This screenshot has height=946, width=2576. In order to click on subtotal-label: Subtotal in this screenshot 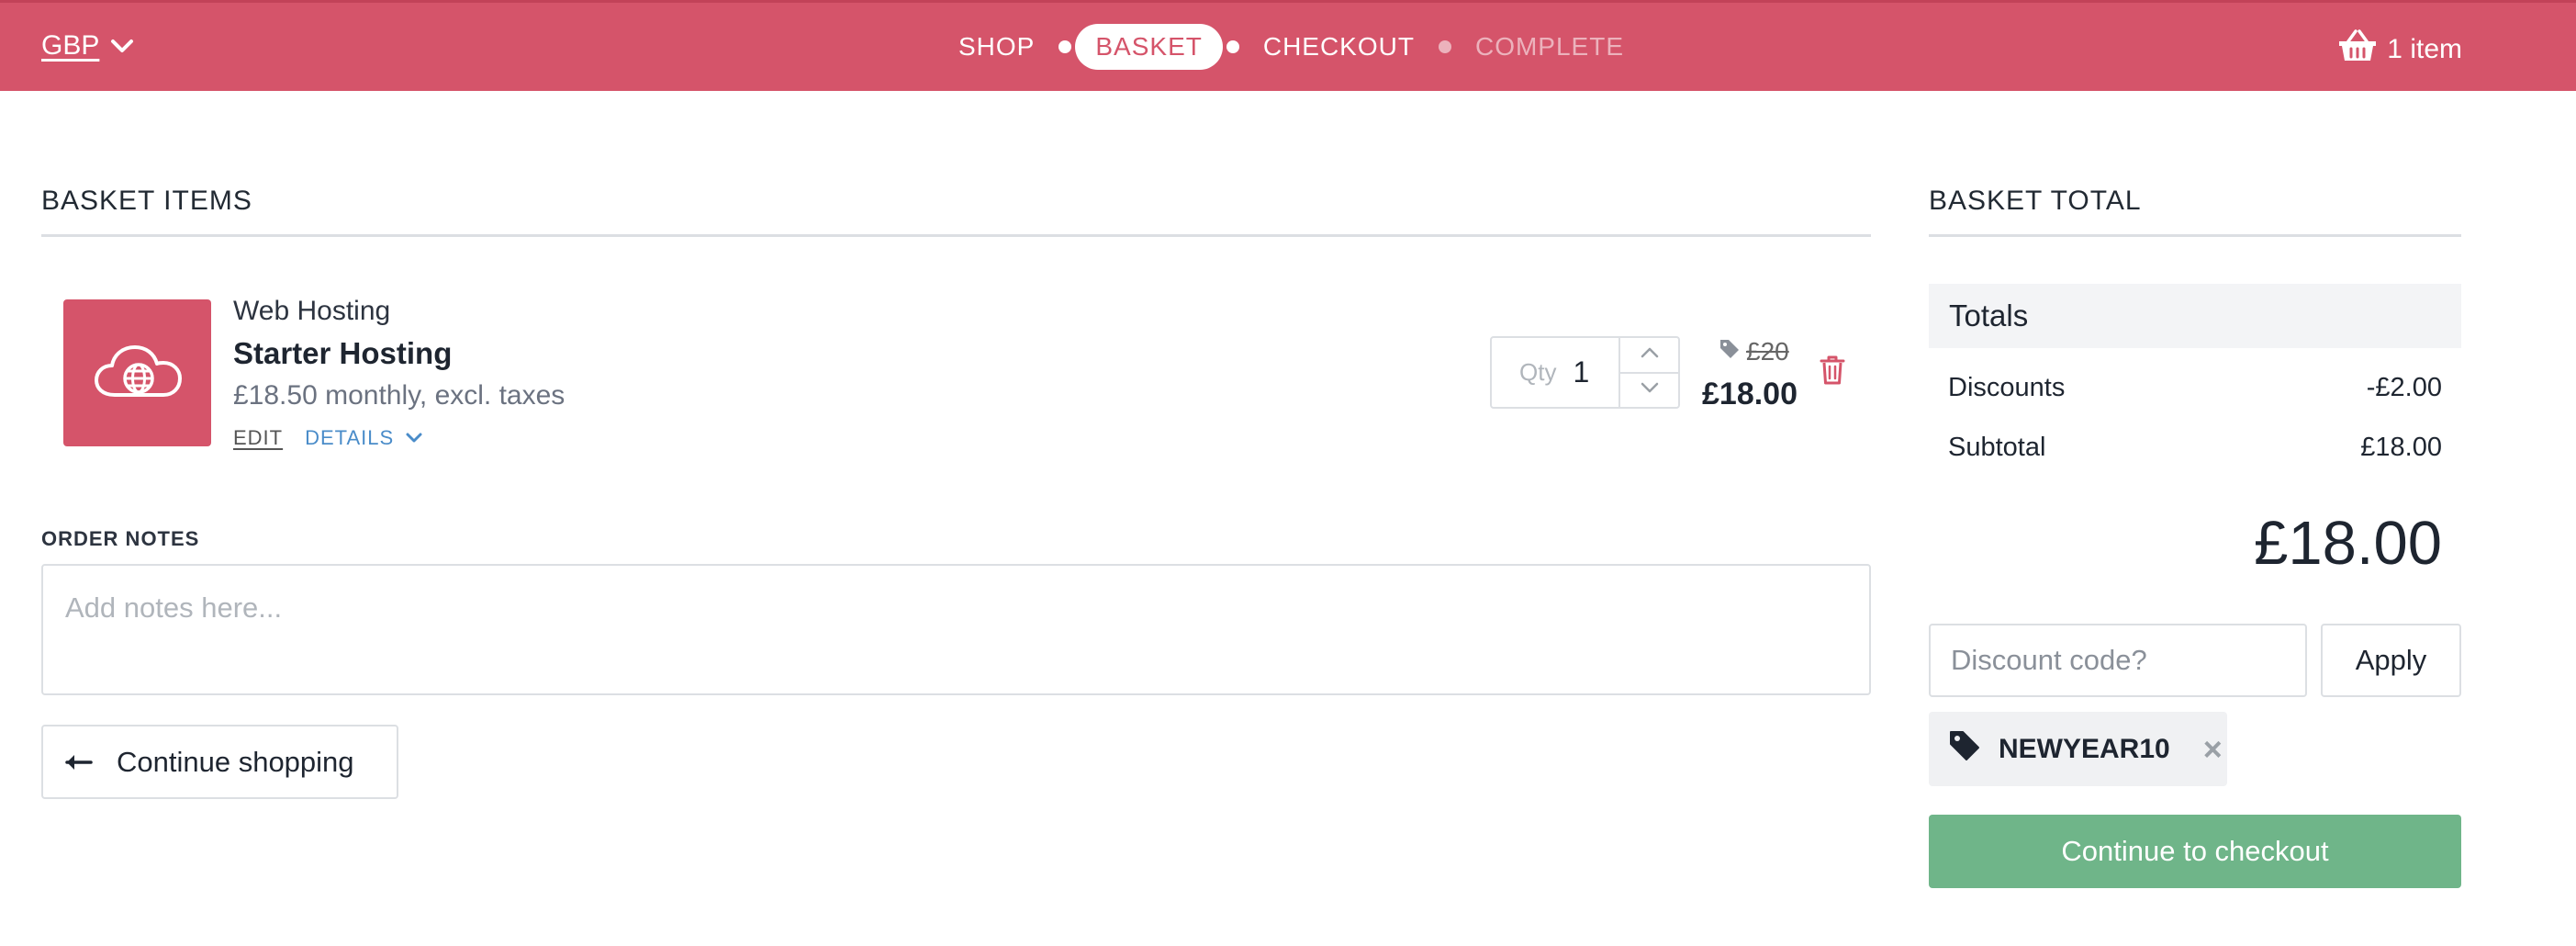, I will do `click(1997, 447)`.